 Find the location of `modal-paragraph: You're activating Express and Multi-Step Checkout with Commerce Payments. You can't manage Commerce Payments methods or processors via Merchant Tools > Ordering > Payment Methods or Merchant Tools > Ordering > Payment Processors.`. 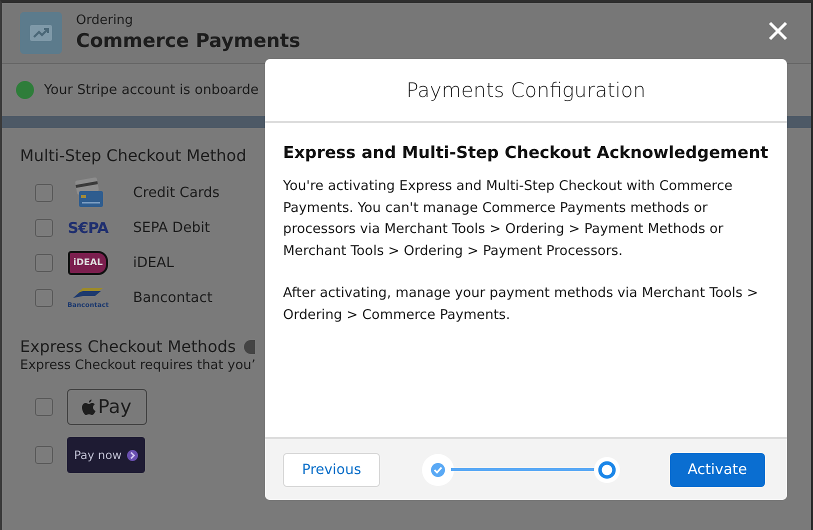

modal-paragraph: You're activating Express and Multi-Step Checkout with Commerce Payments. You can't manage Commerce Payments methods or processors via Merchant Tools > Ordering > Payment Methods or Merchant Tools > Ordering > Payment Processors. is located at coordinates (508, 218).